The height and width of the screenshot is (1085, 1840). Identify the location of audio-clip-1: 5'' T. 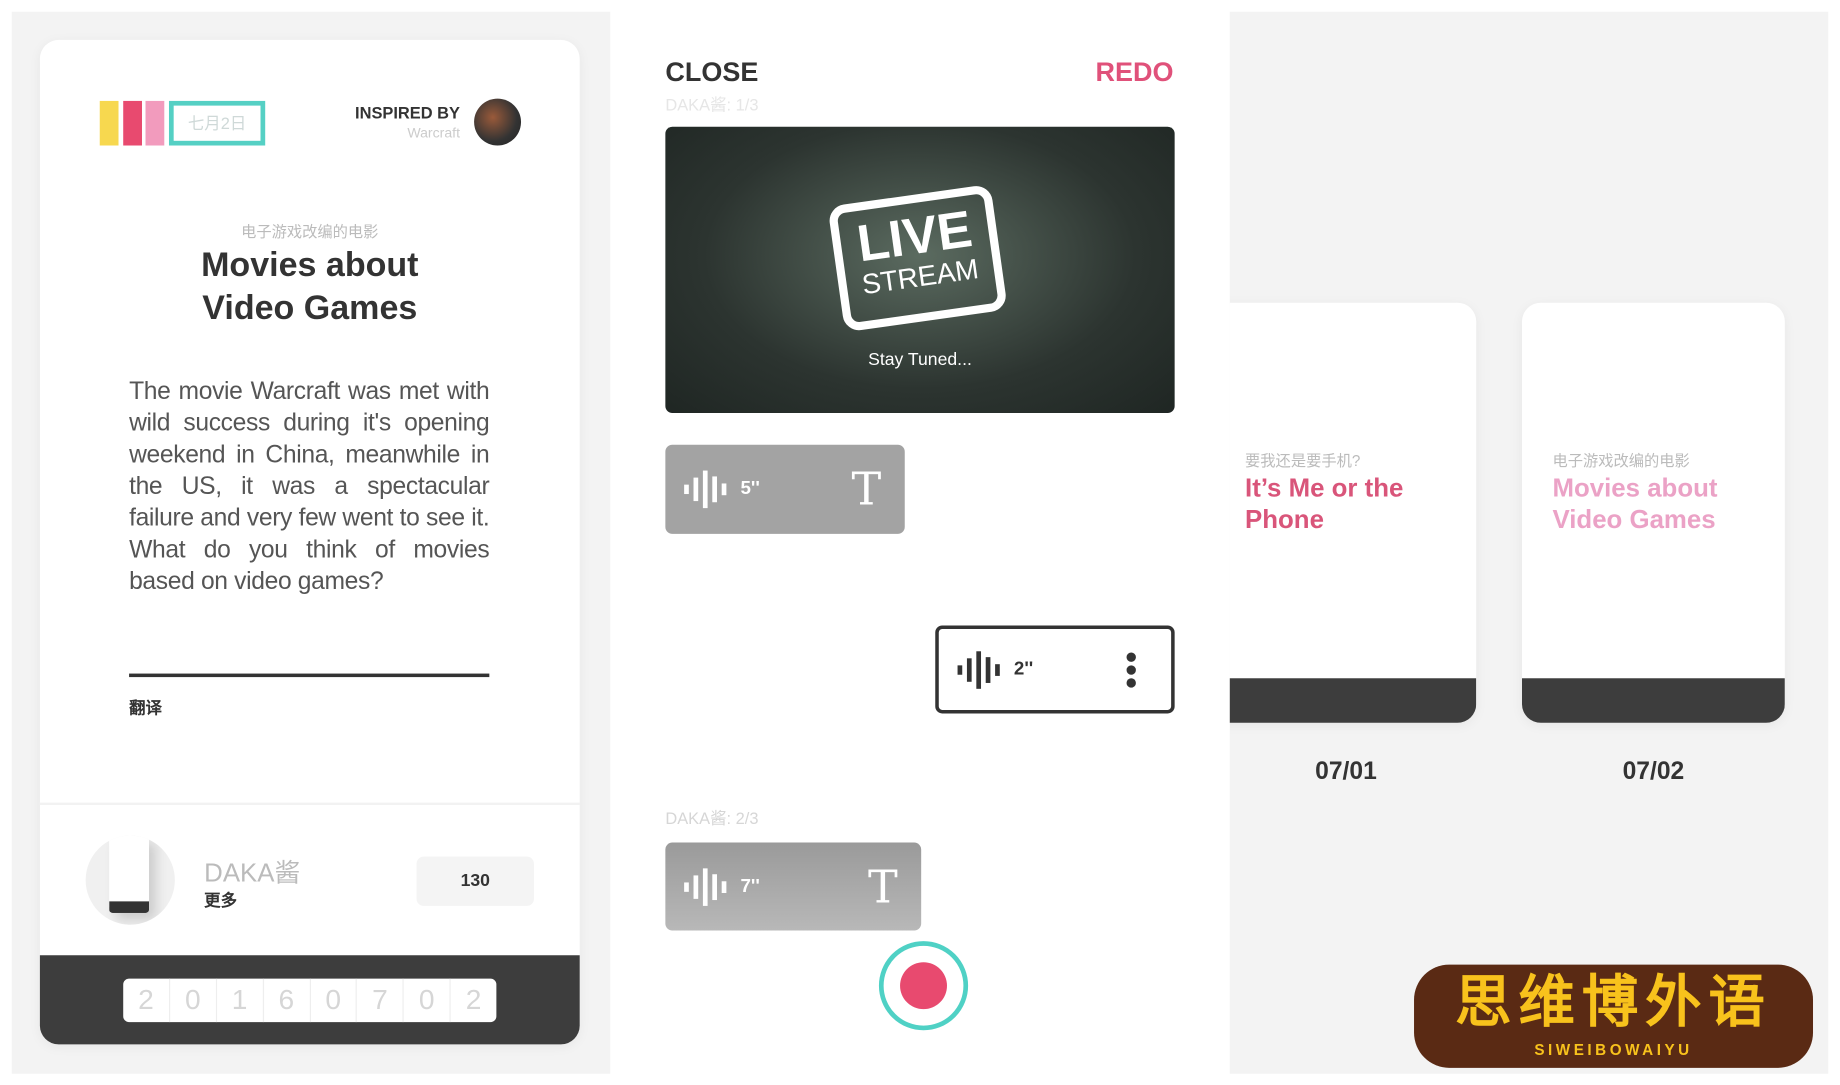
(785, 489).